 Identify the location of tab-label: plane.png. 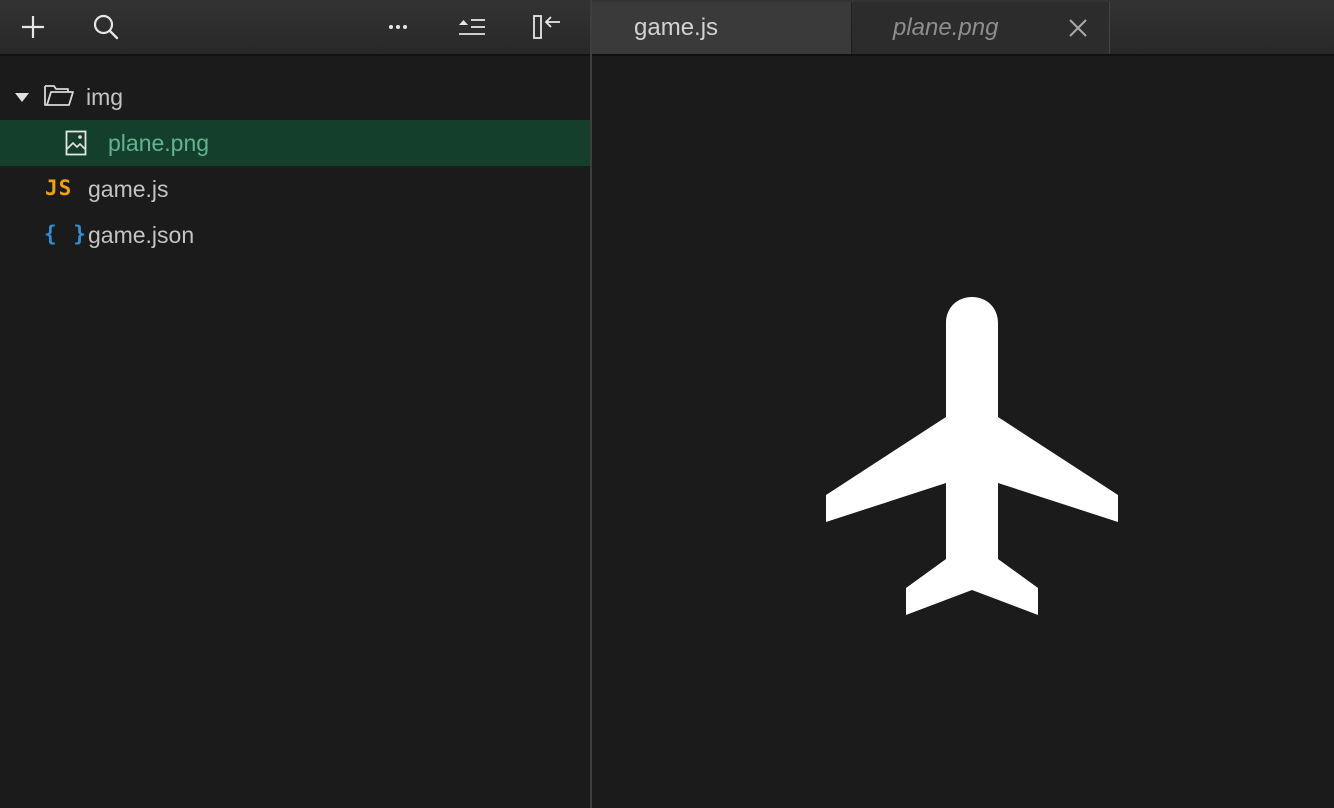
(946, 27).